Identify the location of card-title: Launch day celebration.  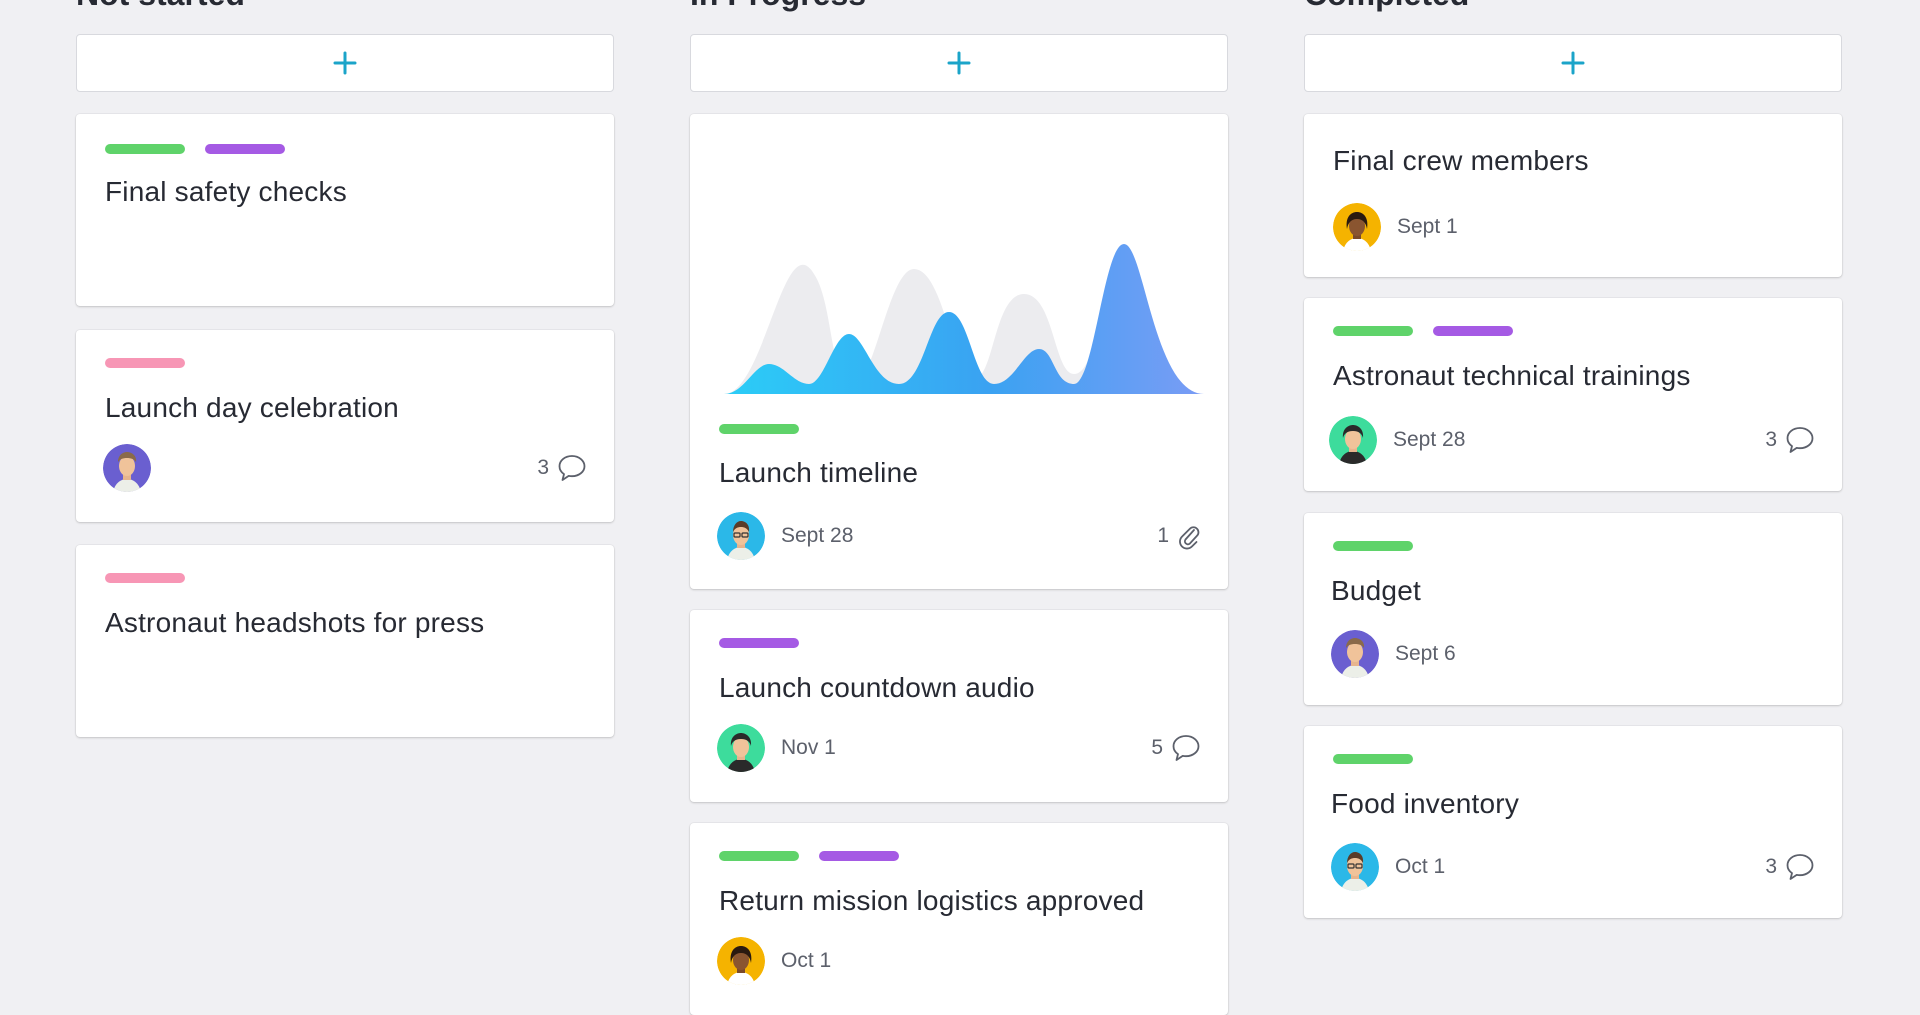
(252, 407).